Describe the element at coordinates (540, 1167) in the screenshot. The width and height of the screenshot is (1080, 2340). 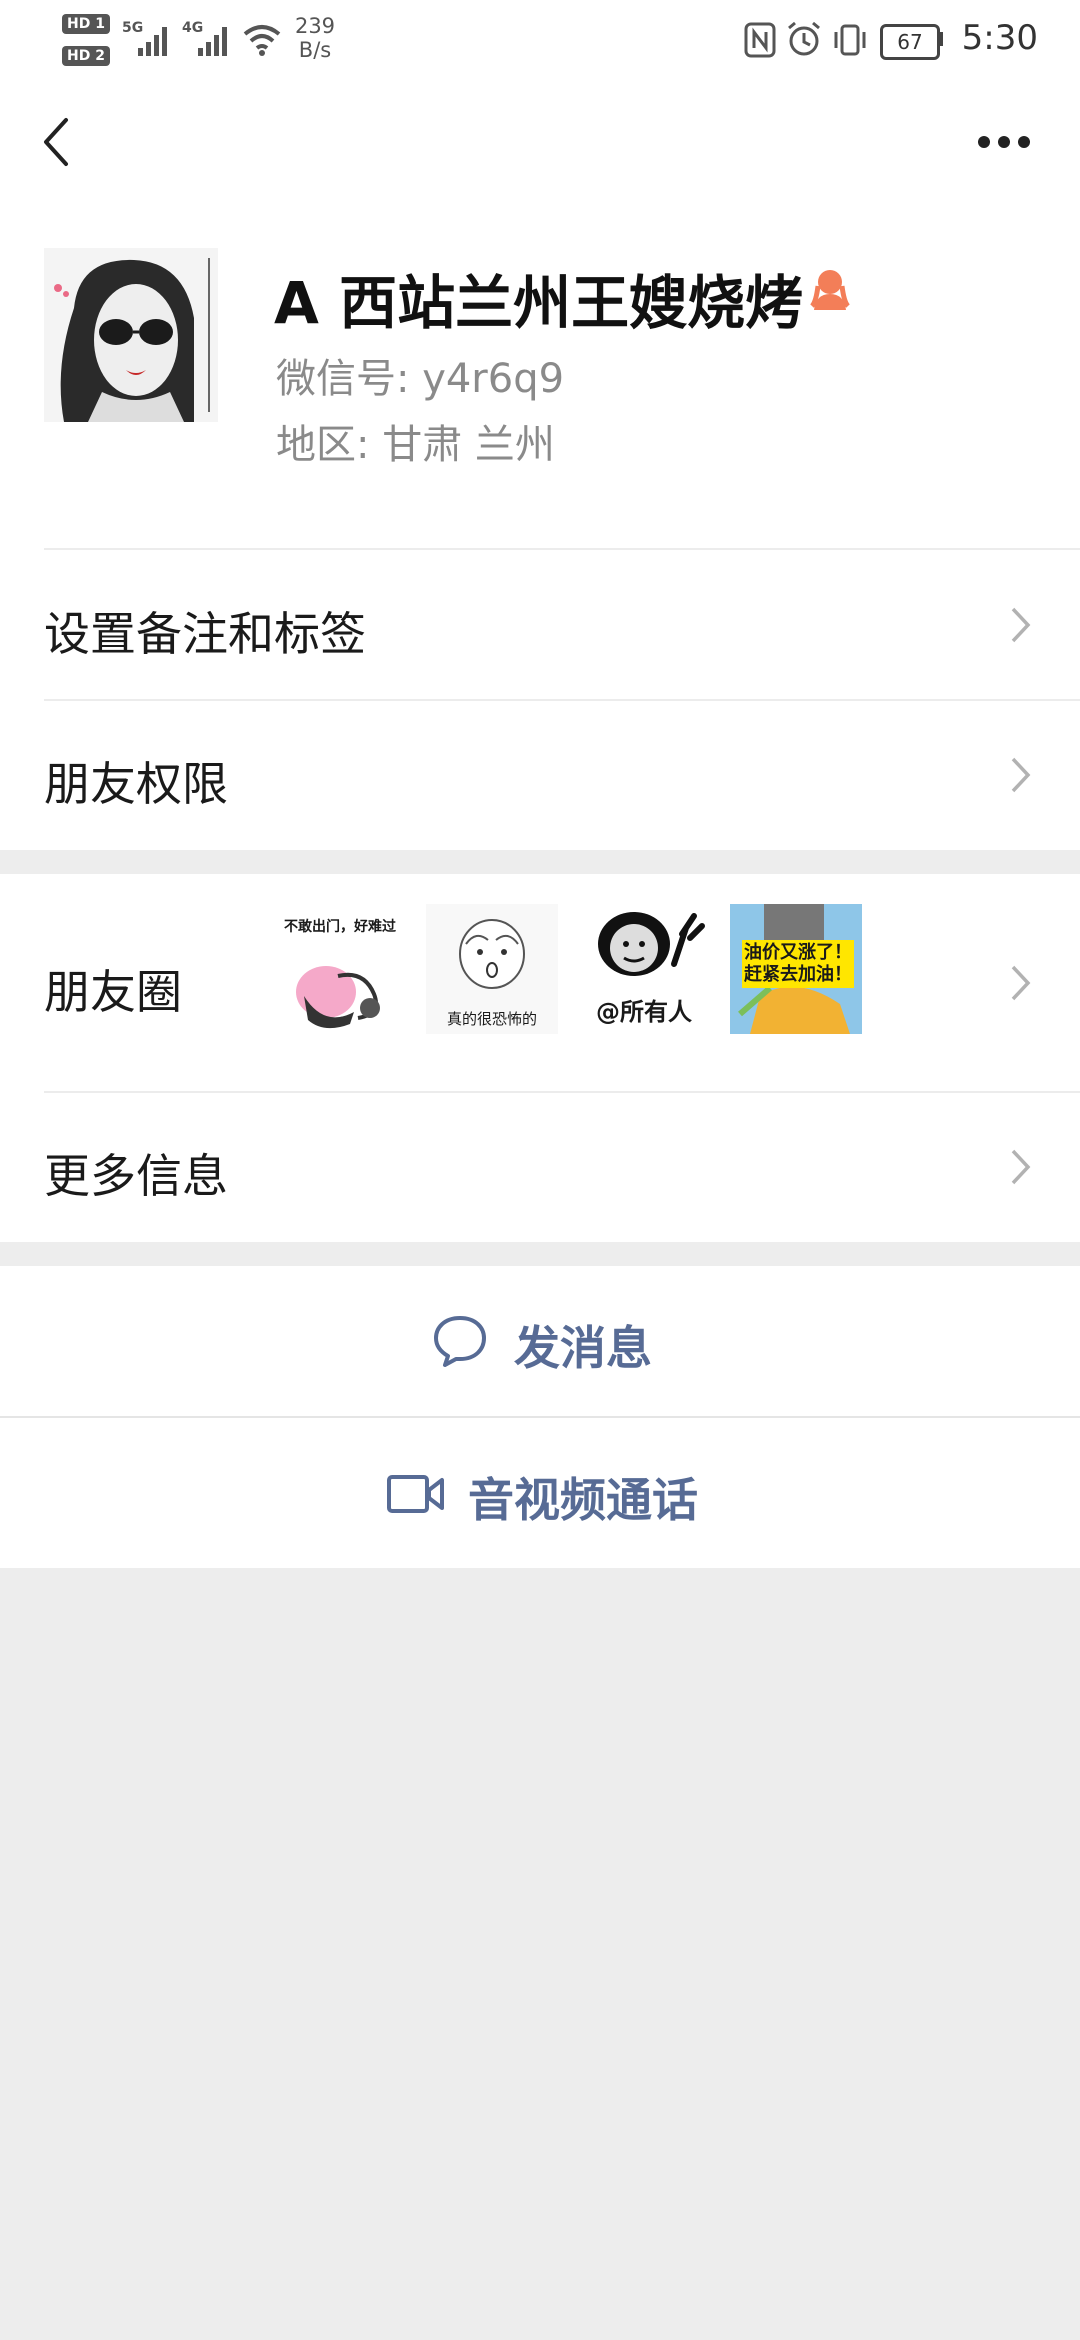
I see `more-info-row: 更多信息` at that location.